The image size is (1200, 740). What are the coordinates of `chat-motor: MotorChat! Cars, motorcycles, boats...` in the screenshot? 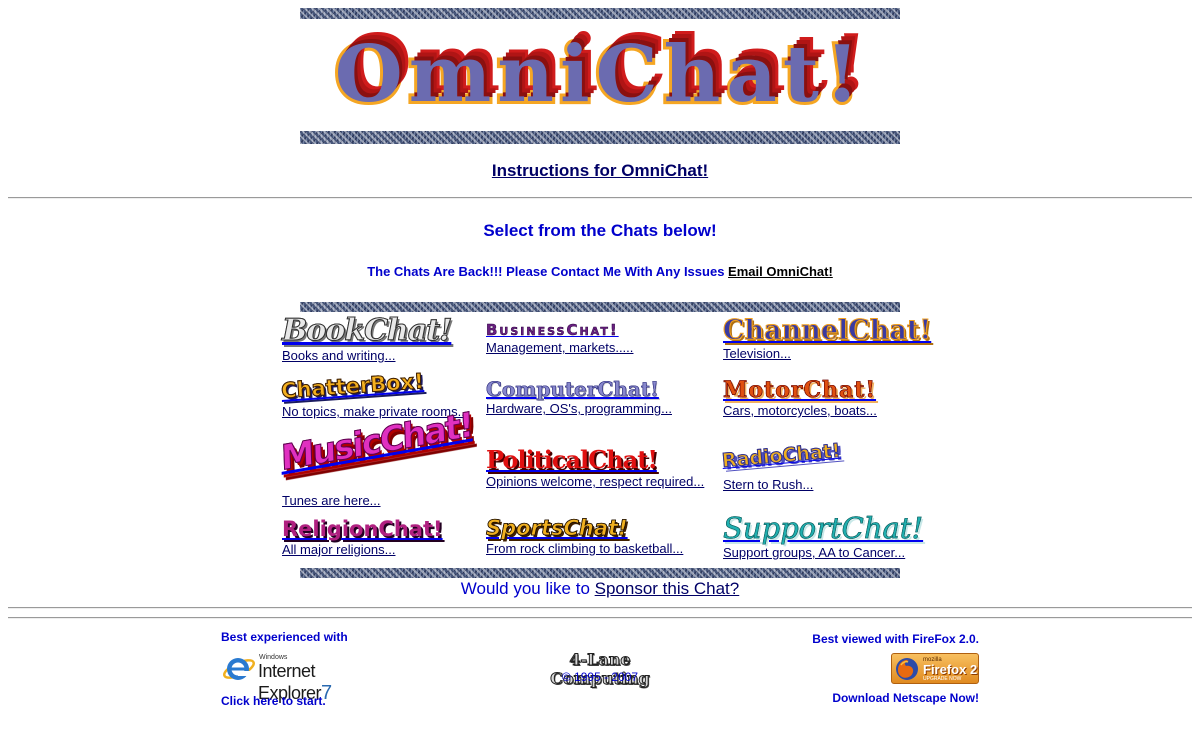 It's located at (800, 398).